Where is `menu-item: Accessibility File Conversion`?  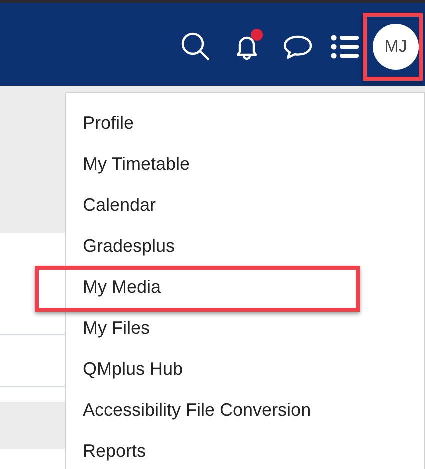 menu-item: Accessibility File Conversion is located at coordinates (245, 410).